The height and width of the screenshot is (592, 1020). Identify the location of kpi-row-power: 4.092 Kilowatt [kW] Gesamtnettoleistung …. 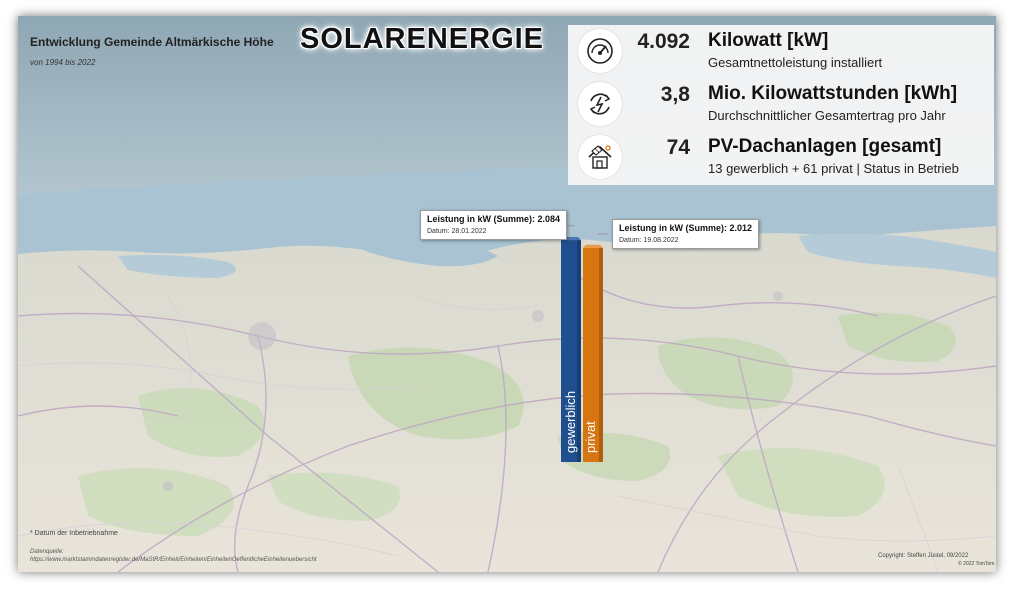
(781, 52).